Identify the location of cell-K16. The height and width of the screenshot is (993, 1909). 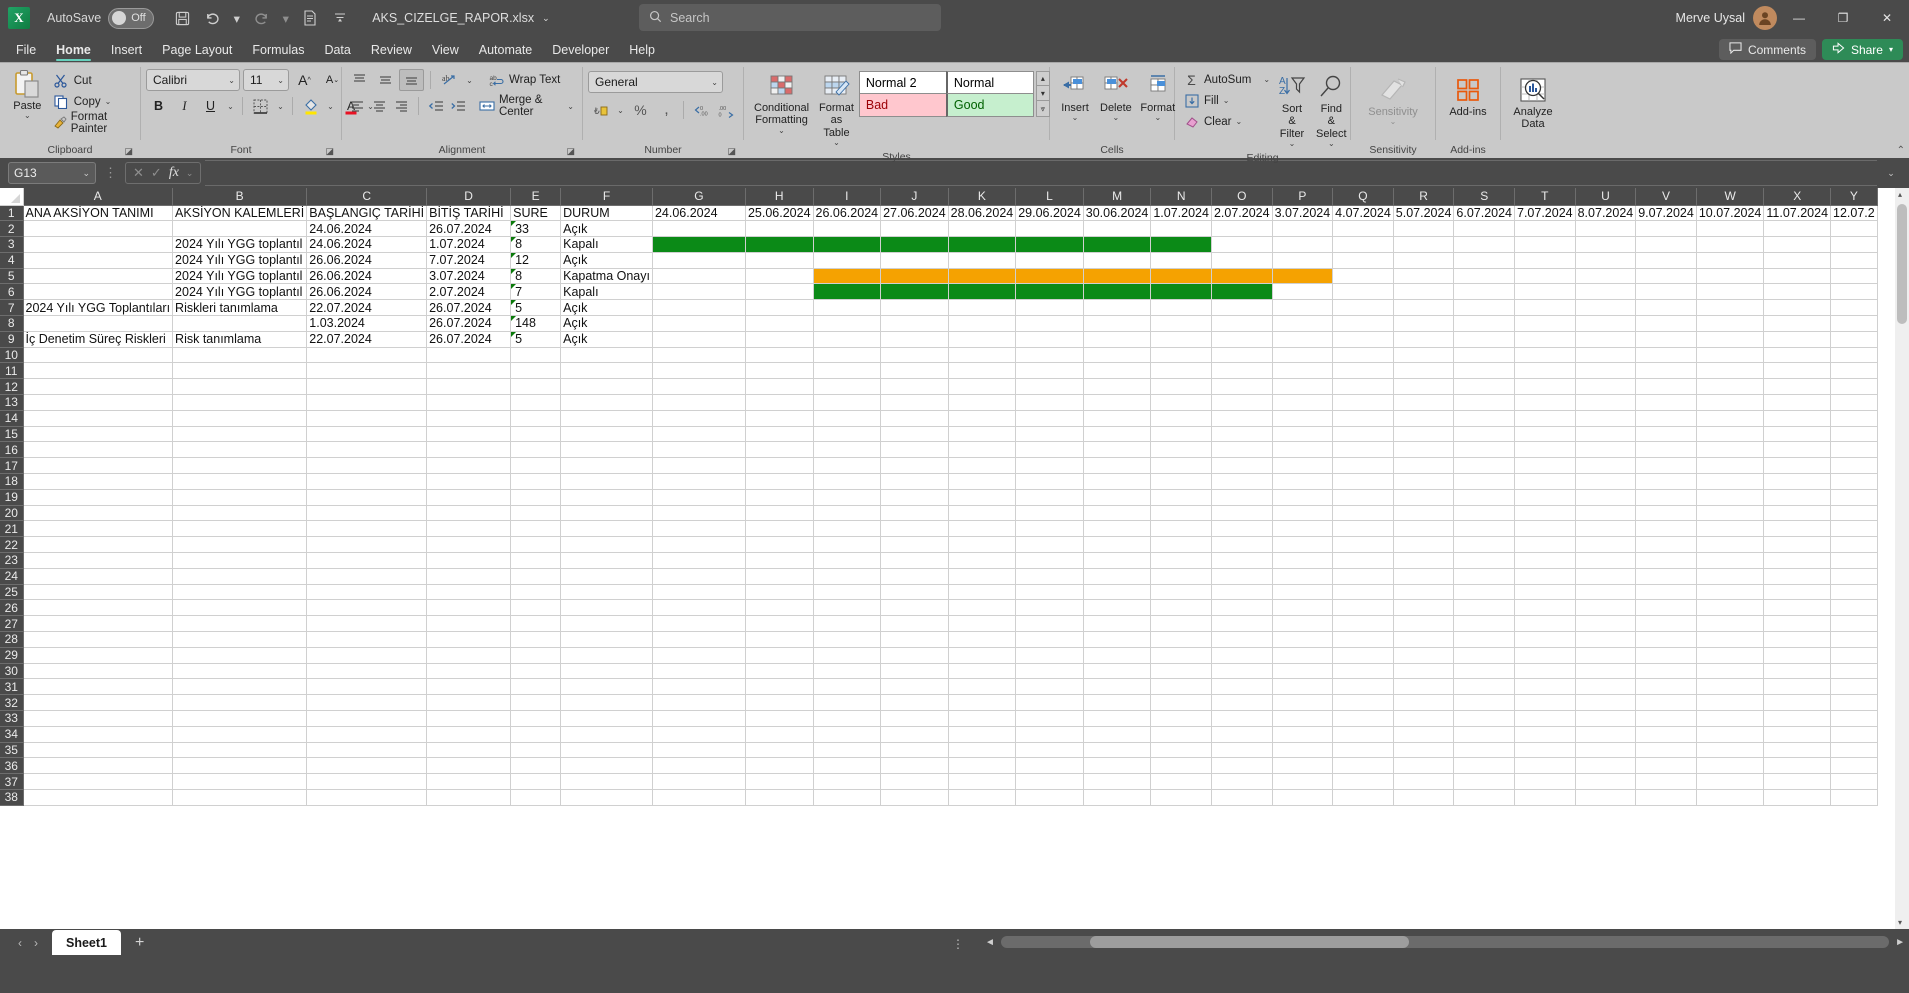
(982, 450).